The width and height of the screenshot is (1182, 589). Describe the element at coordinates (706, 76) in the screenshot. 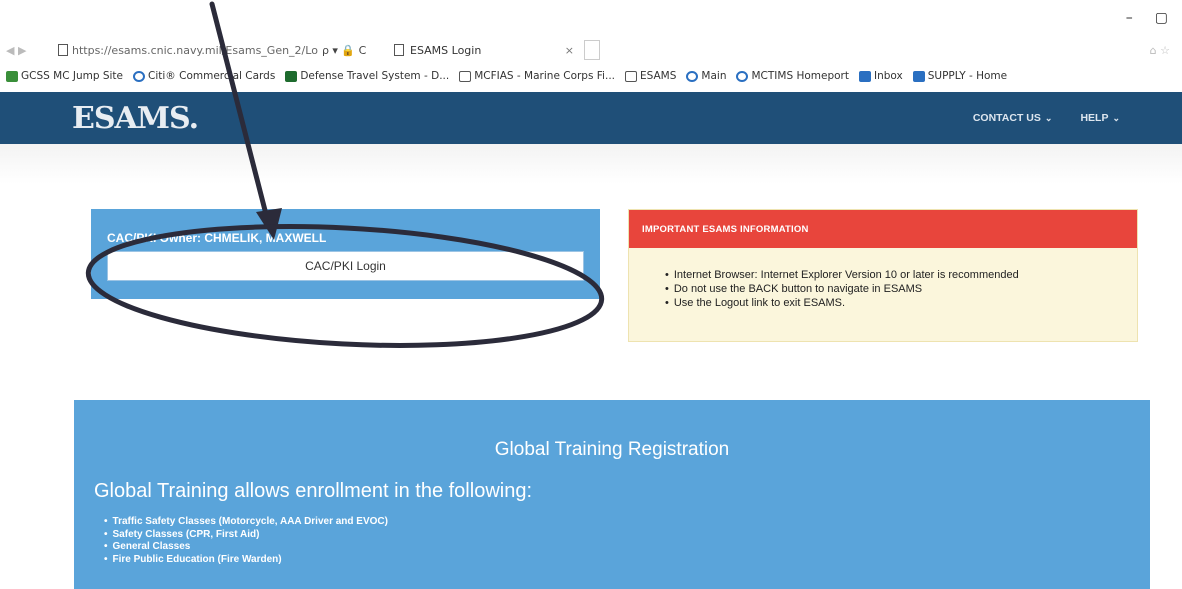

I see `favorite-main: Main` at that location.